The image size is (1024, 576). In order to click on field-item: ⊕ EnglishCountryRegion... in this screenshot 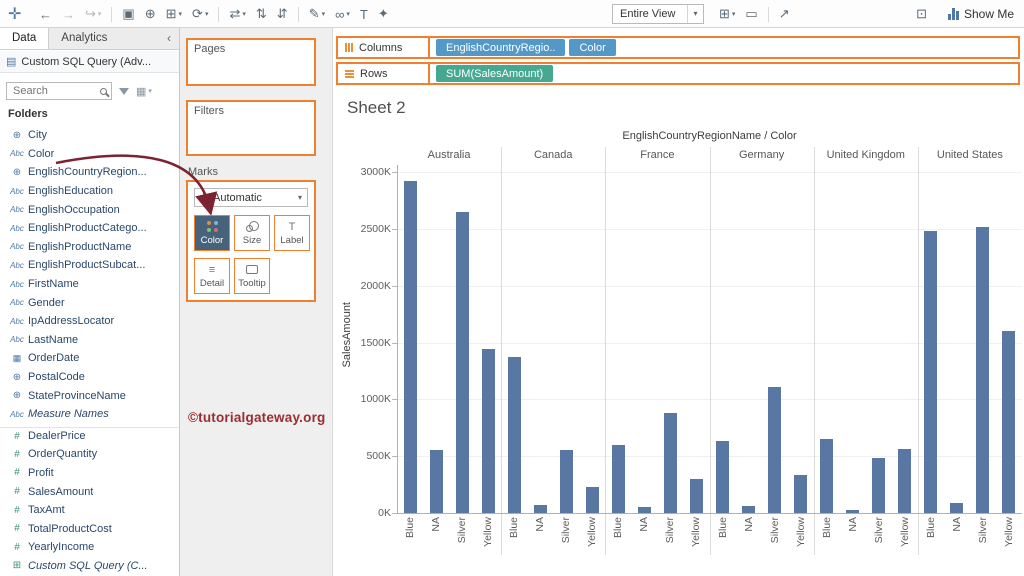, I will do `click(89, 172)`.